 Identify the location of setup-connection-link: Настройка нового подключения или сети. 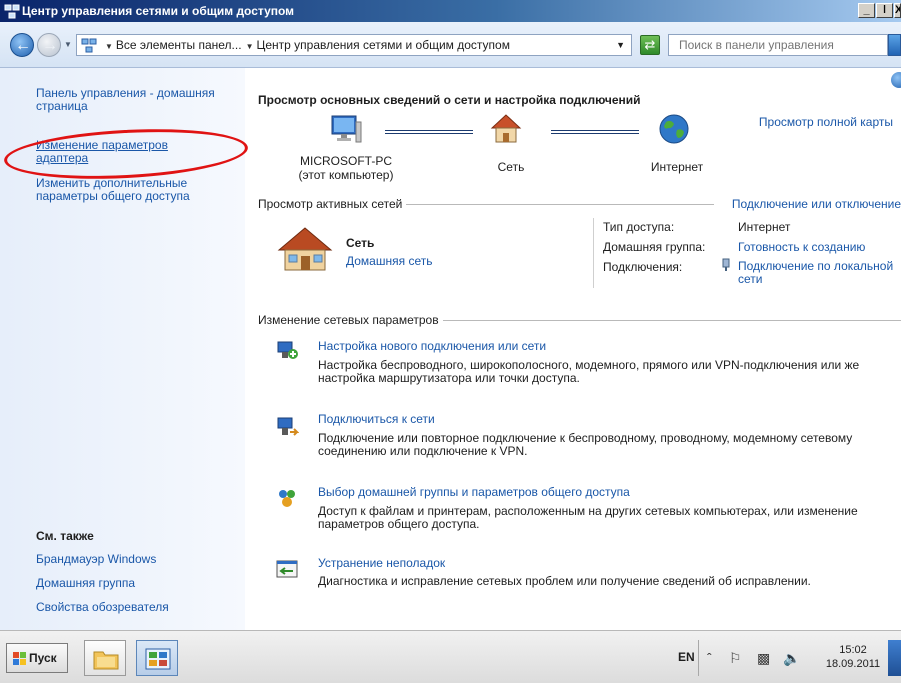
(432, 346).